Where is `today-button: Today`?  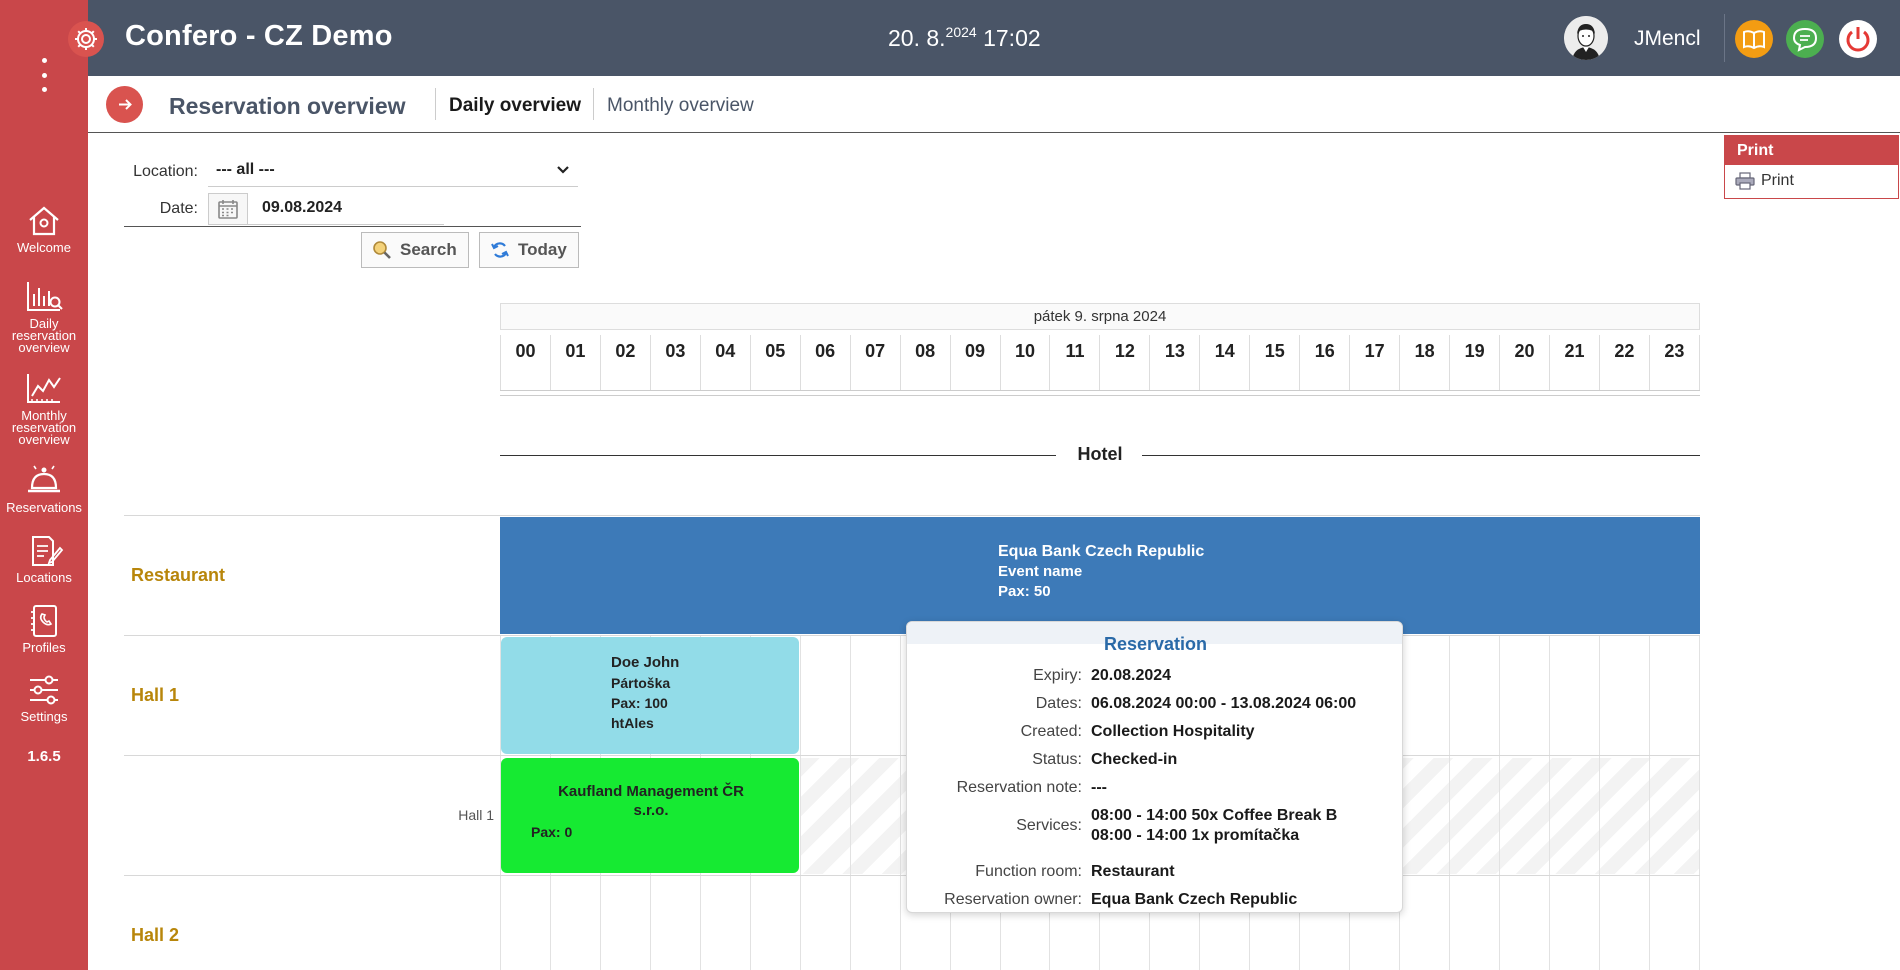 today-button: Today is located at coordinates (529, 250).